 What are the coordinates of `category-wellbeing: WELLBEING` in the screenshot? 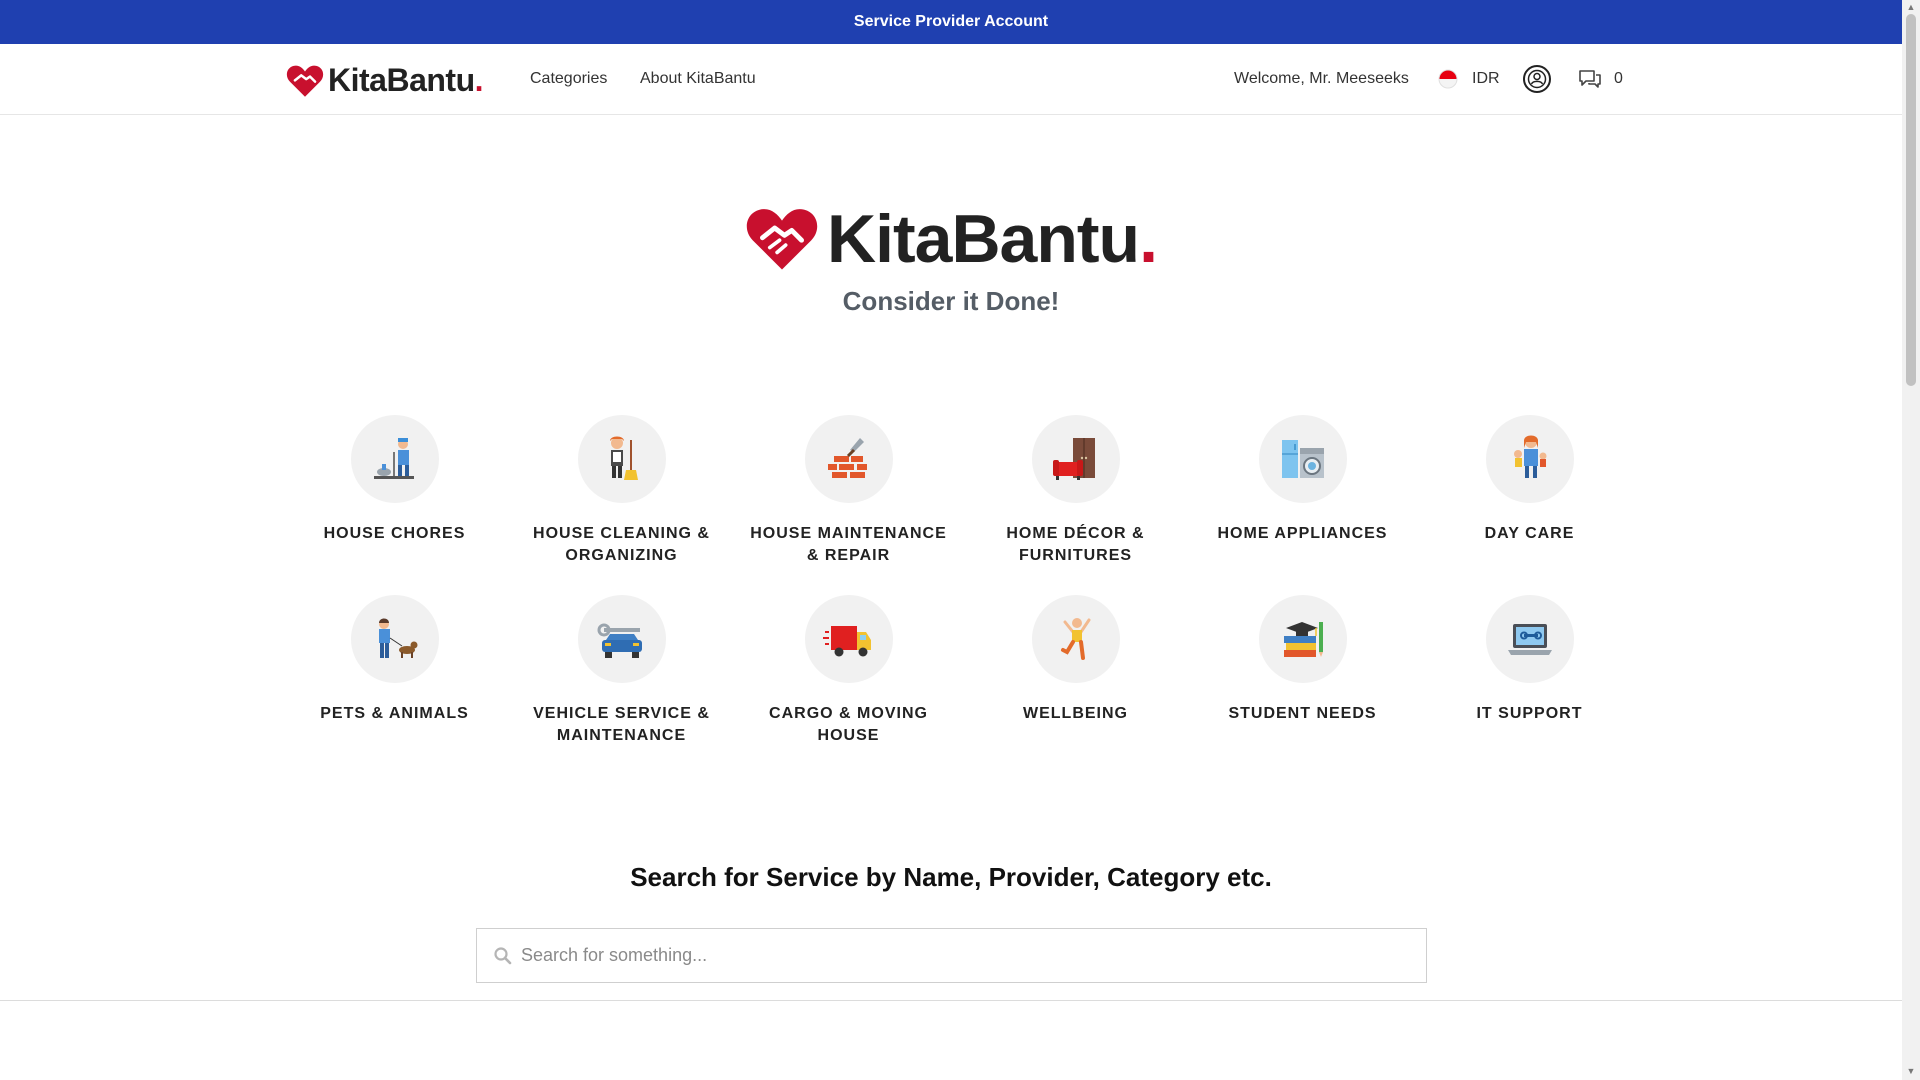 It's located at (1075, 672).